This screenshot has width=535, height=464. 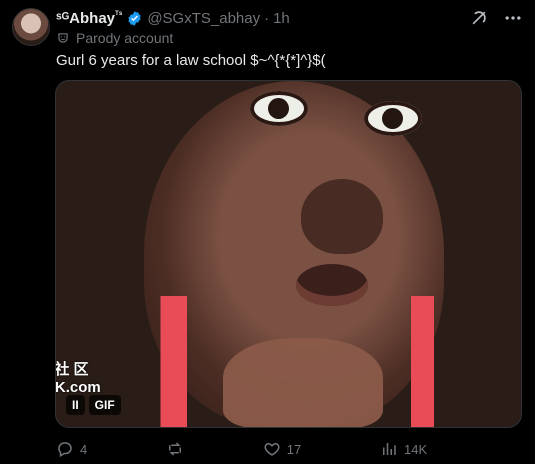 I want to click on pause-button: II, so click(x=75, y=405).